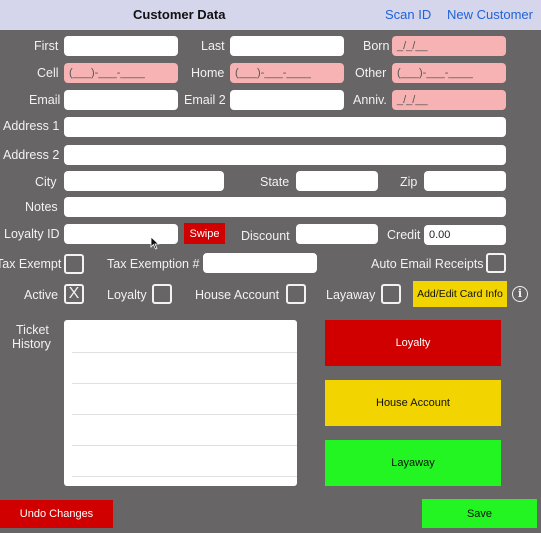 The width and height of the screenshot is (541, 533). I want to click on city-field, so click(144, 181).